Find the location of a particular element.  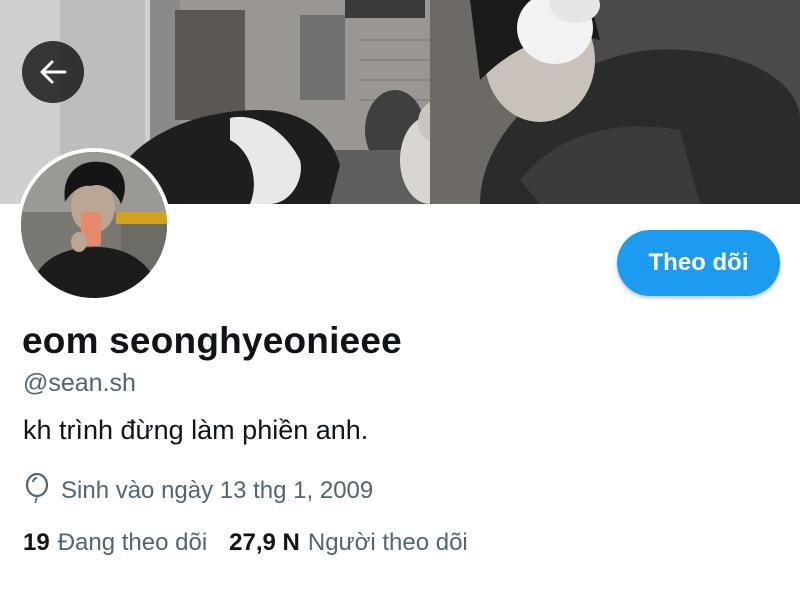

profile-avatar is located at coordinates (94, 225).